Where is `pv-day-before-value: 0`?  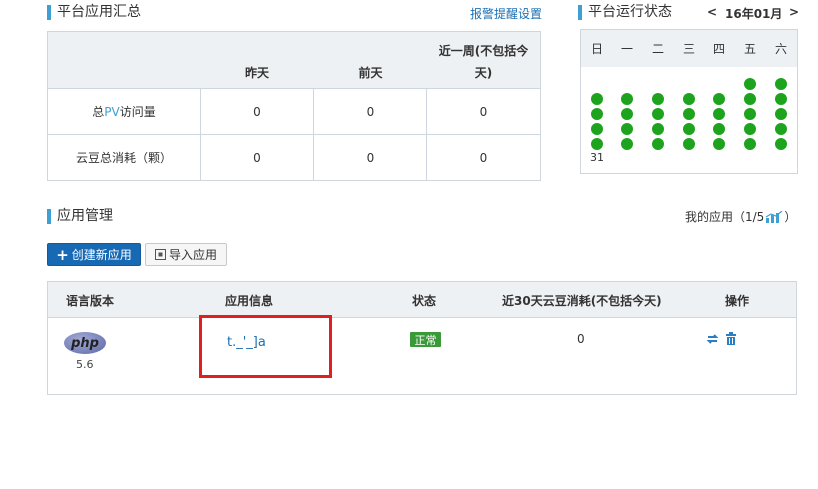 pv-day-before-value: 0 is located at coordinates (370, 111).